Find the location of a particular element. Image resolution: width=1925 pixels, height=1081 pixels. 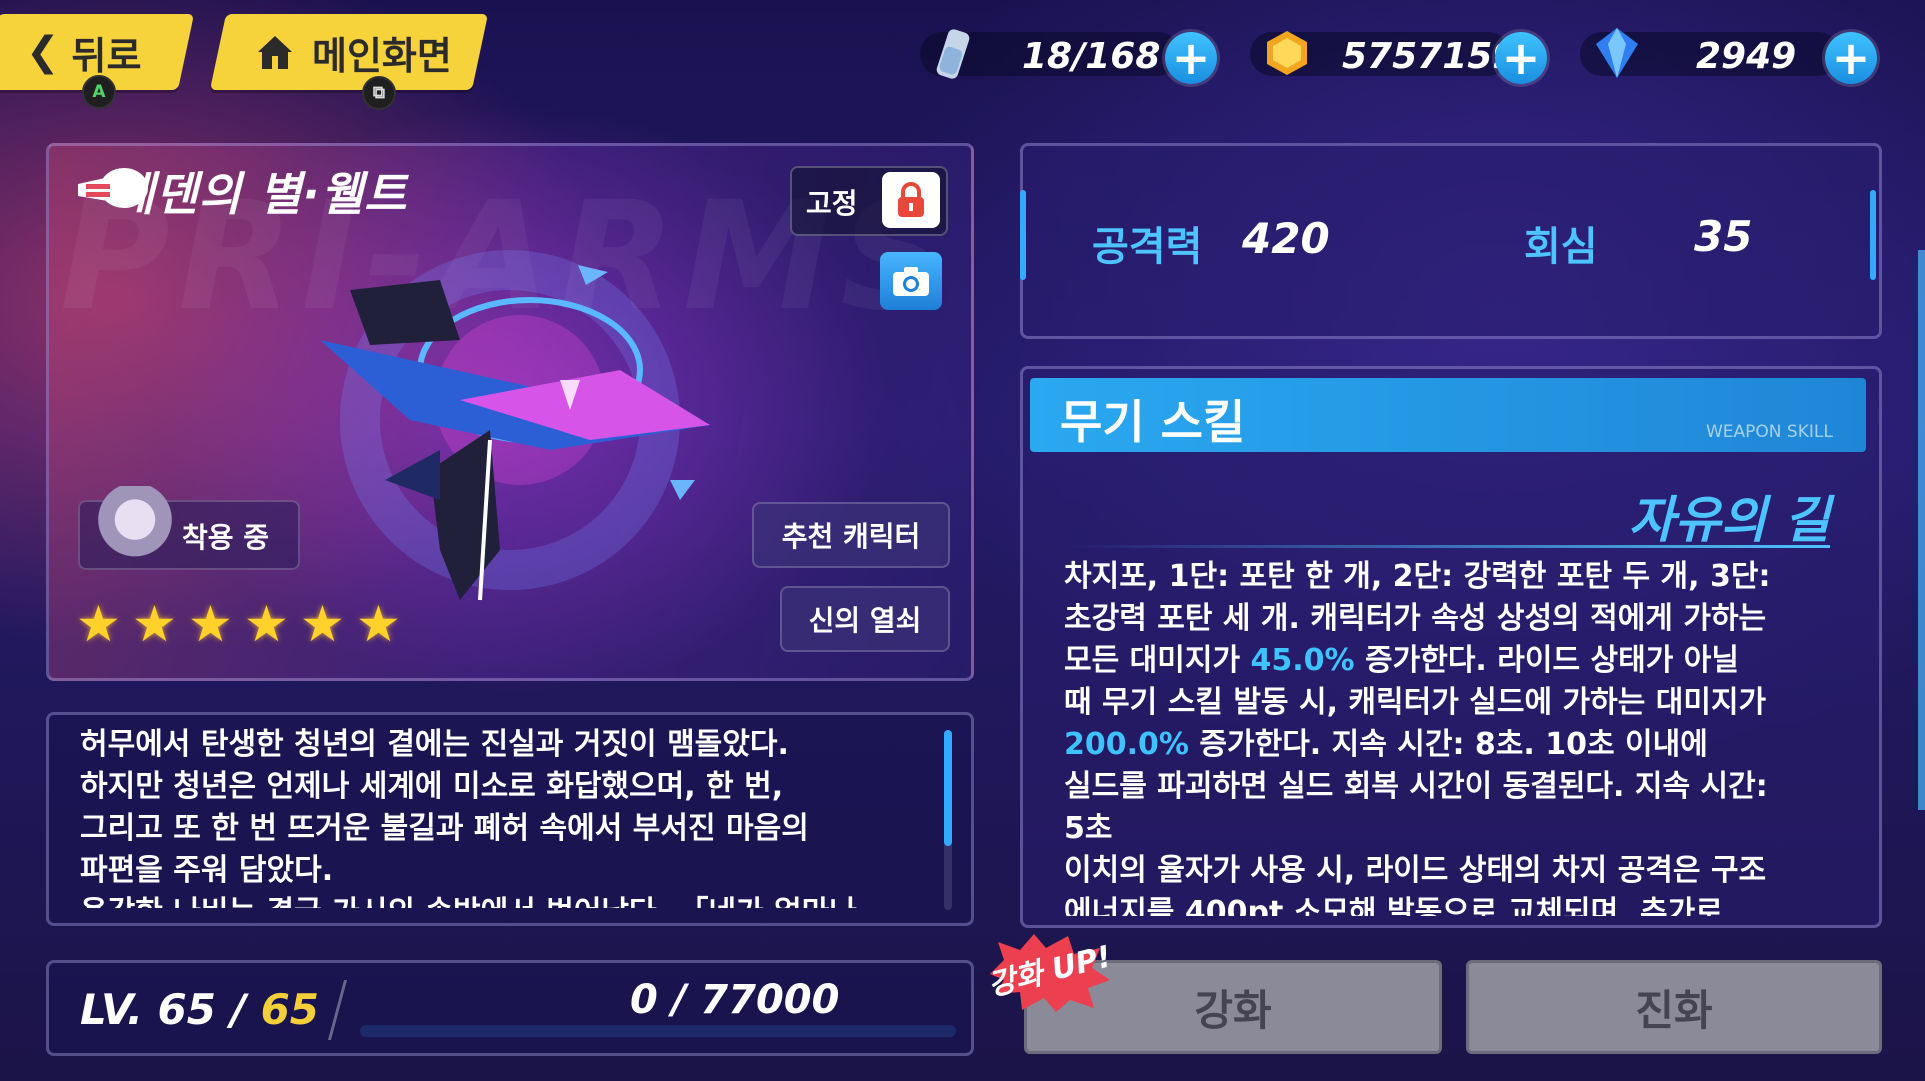

back-label: 뒤로 is located at coordinates (106, 55).